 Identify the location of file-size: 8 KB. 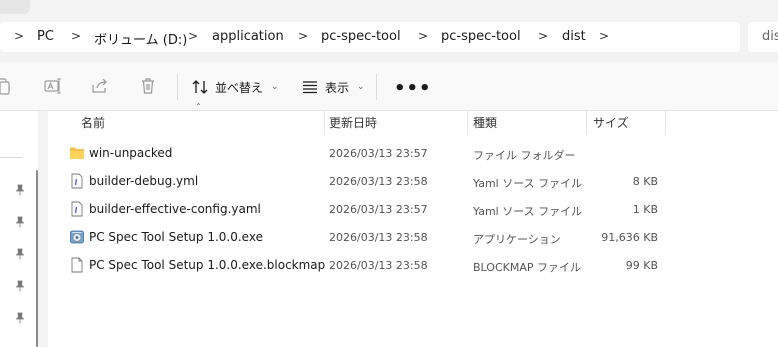
(645, 181).